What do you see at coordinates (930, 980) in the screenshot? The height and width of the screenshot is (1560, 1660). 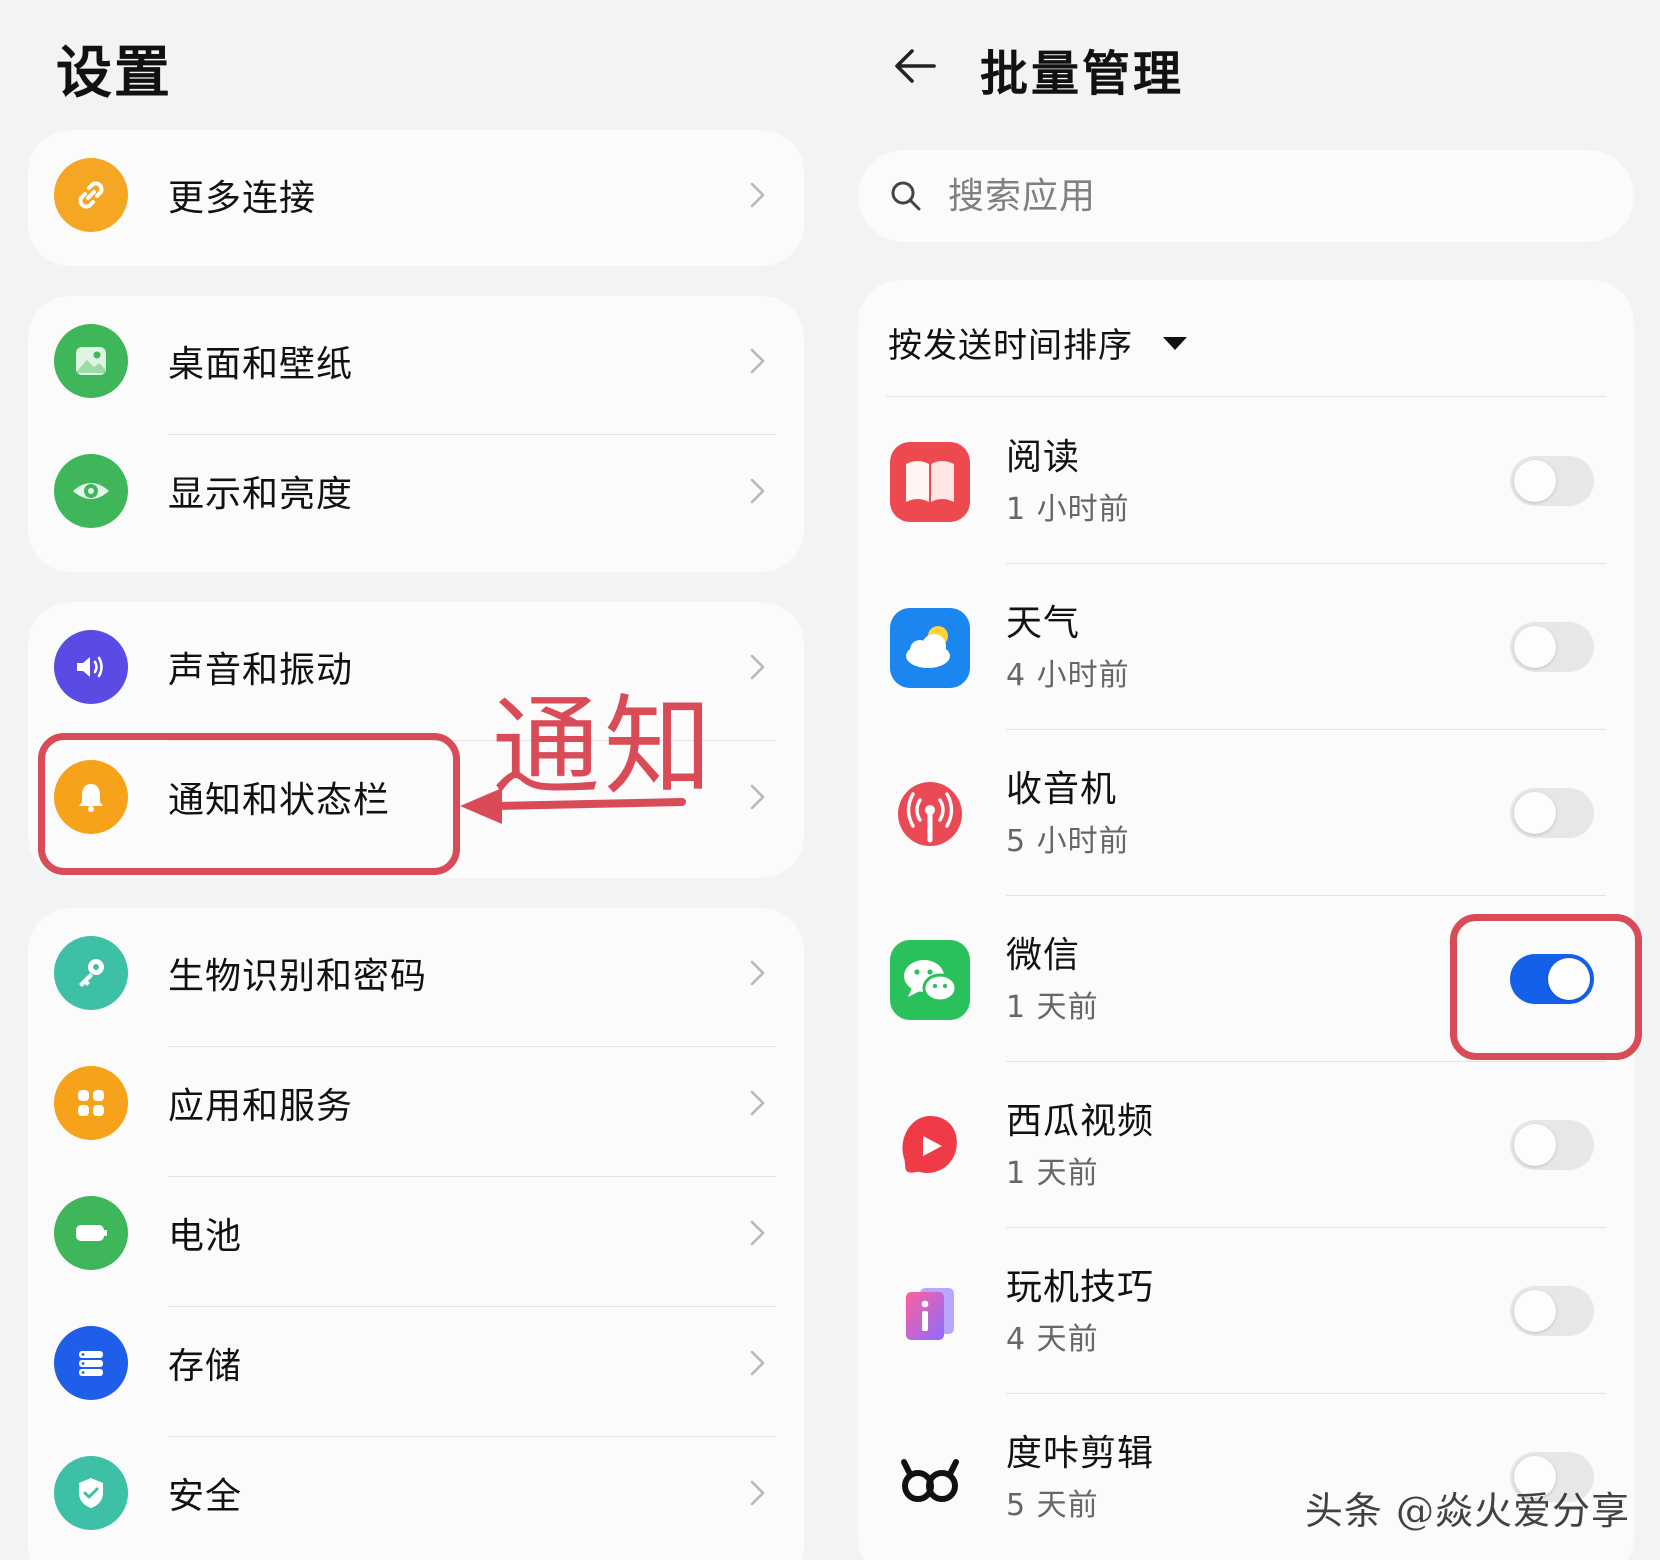 I see `wechat-icon` at bounding box center [930, 980].